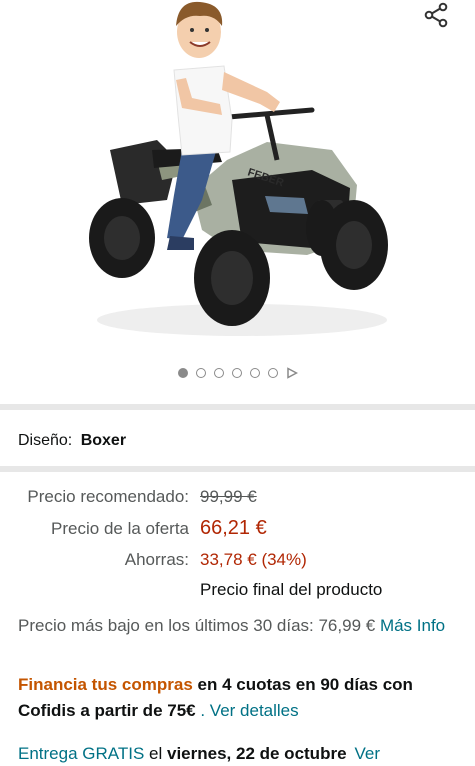  What do you see at coordinates (249, 710) in the screenshot?
I see `financing-details-link: . Ver detalles` at bounding box center [249, 710].